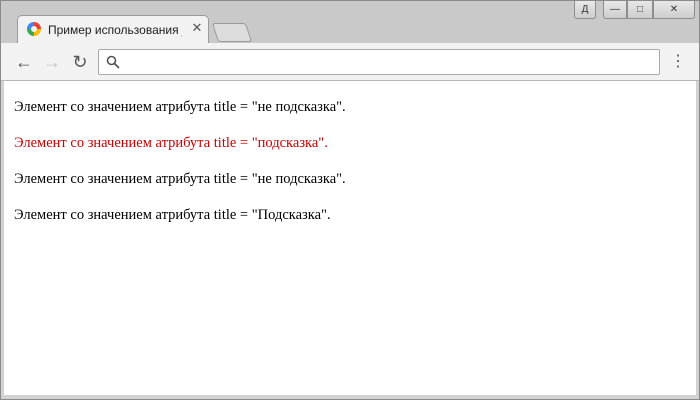 This screenshot has width=700, height=400. What do you see at coordinates (350, 22) in the screenshot?
I see `tab-strip: Пример использования jQuery ✕ Д — □ ✕` at bounding box center [350, 22].